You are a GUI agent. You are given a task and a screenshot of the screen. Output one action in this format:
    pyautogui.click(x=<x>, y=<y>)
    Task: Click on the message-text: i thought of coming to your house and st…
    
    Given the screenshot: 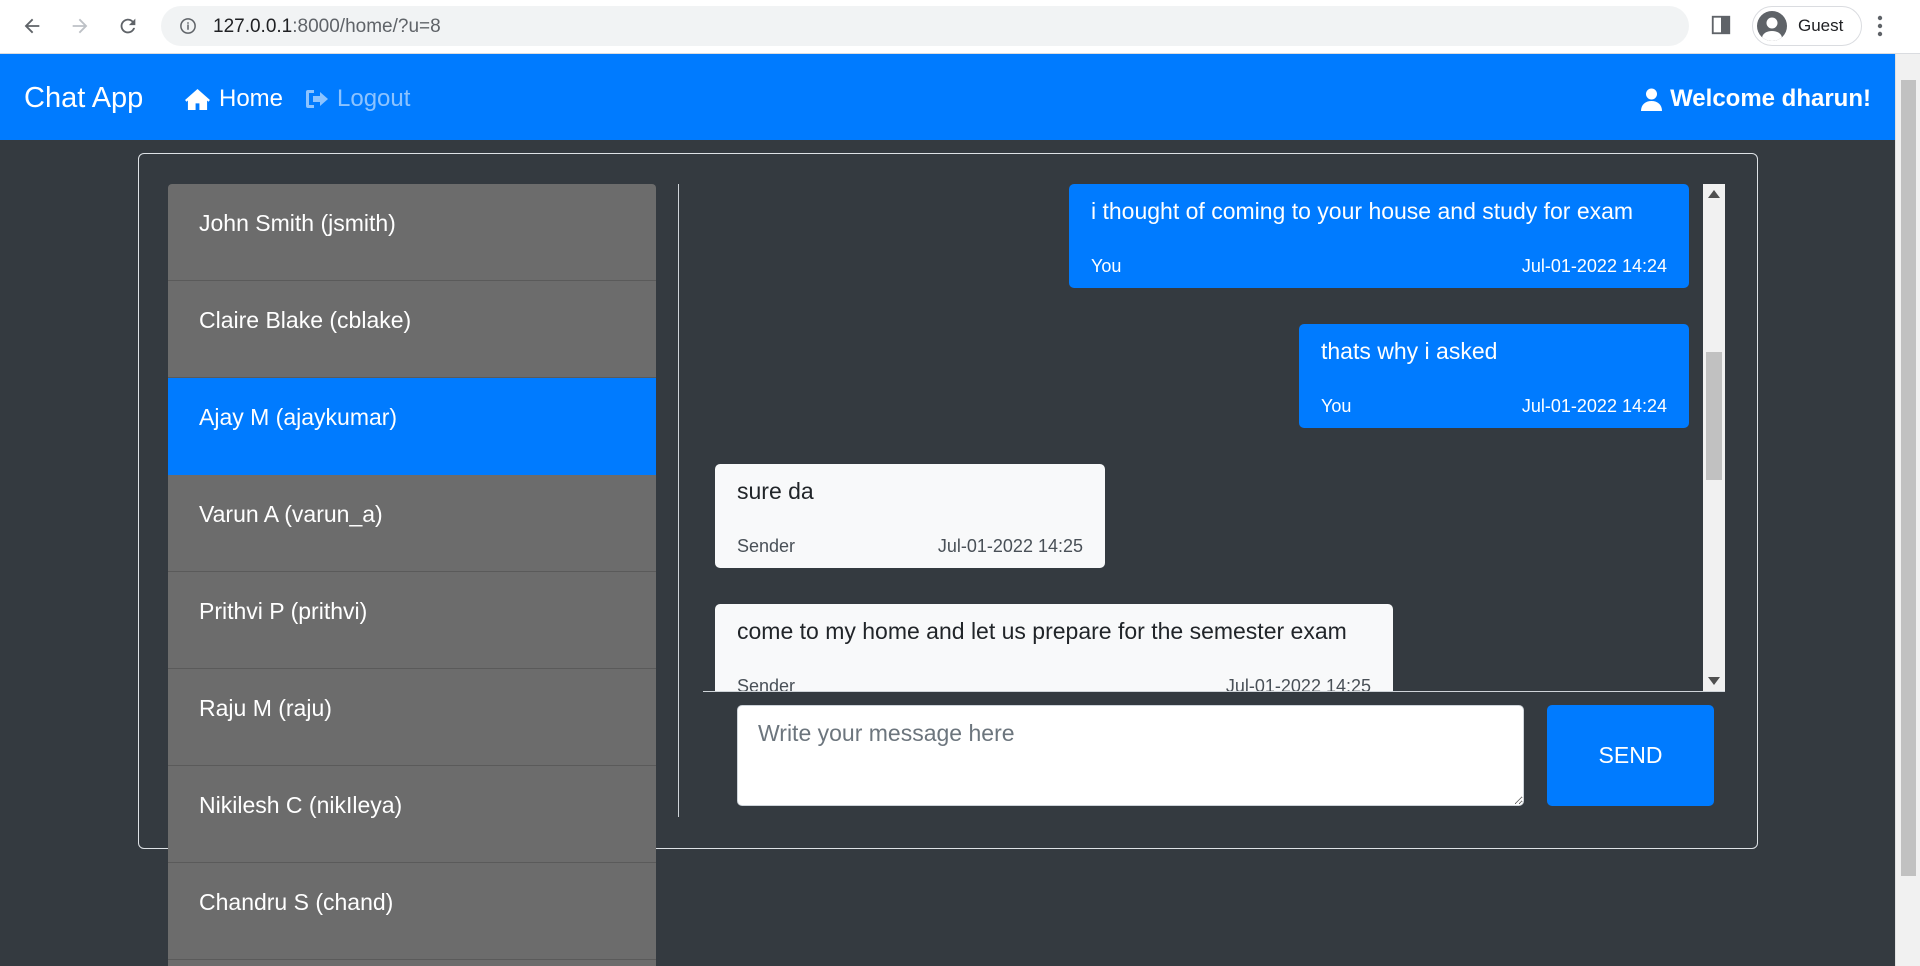 What is the action you would take?
    pyautogui.click(x=1362, y=211)
    